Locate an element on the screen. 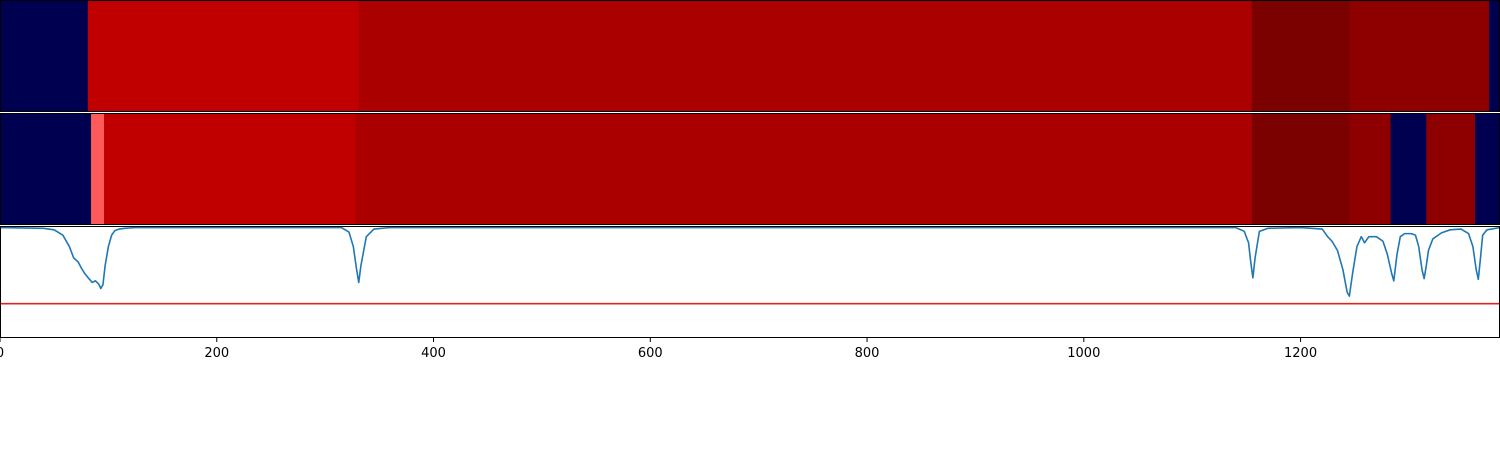  x-tick-label-1200: 1200 is located at coordinates (1300, 353).